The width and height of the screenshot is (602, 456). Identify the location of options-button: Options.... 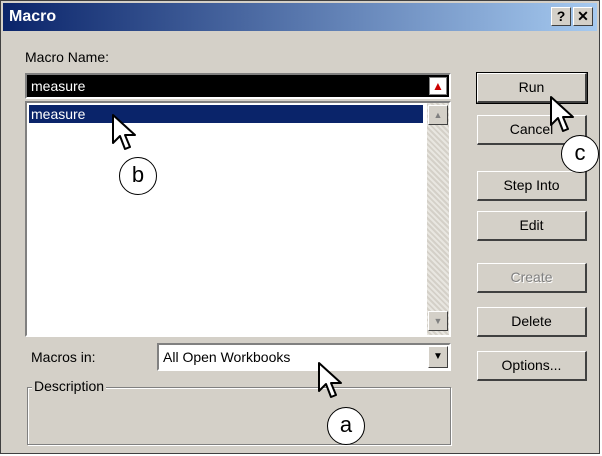
(532, 366).